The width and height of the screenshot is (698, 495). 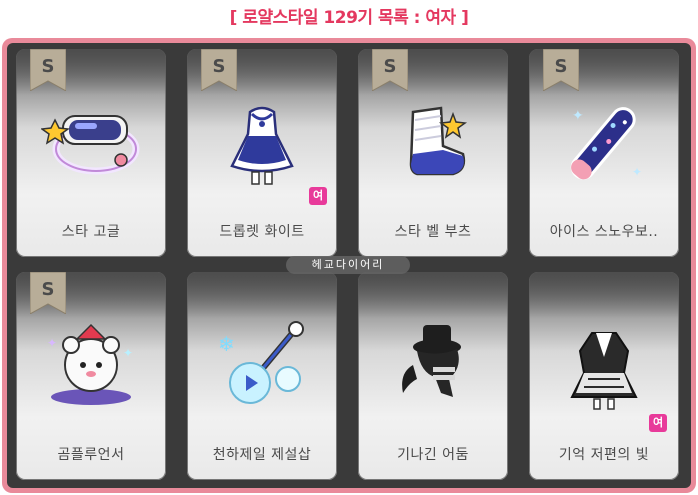 What do you see at coordinates (348, 265) in the screenshot?
I see `watermark: 헤교다이어리` at bounding box center [348, 265].